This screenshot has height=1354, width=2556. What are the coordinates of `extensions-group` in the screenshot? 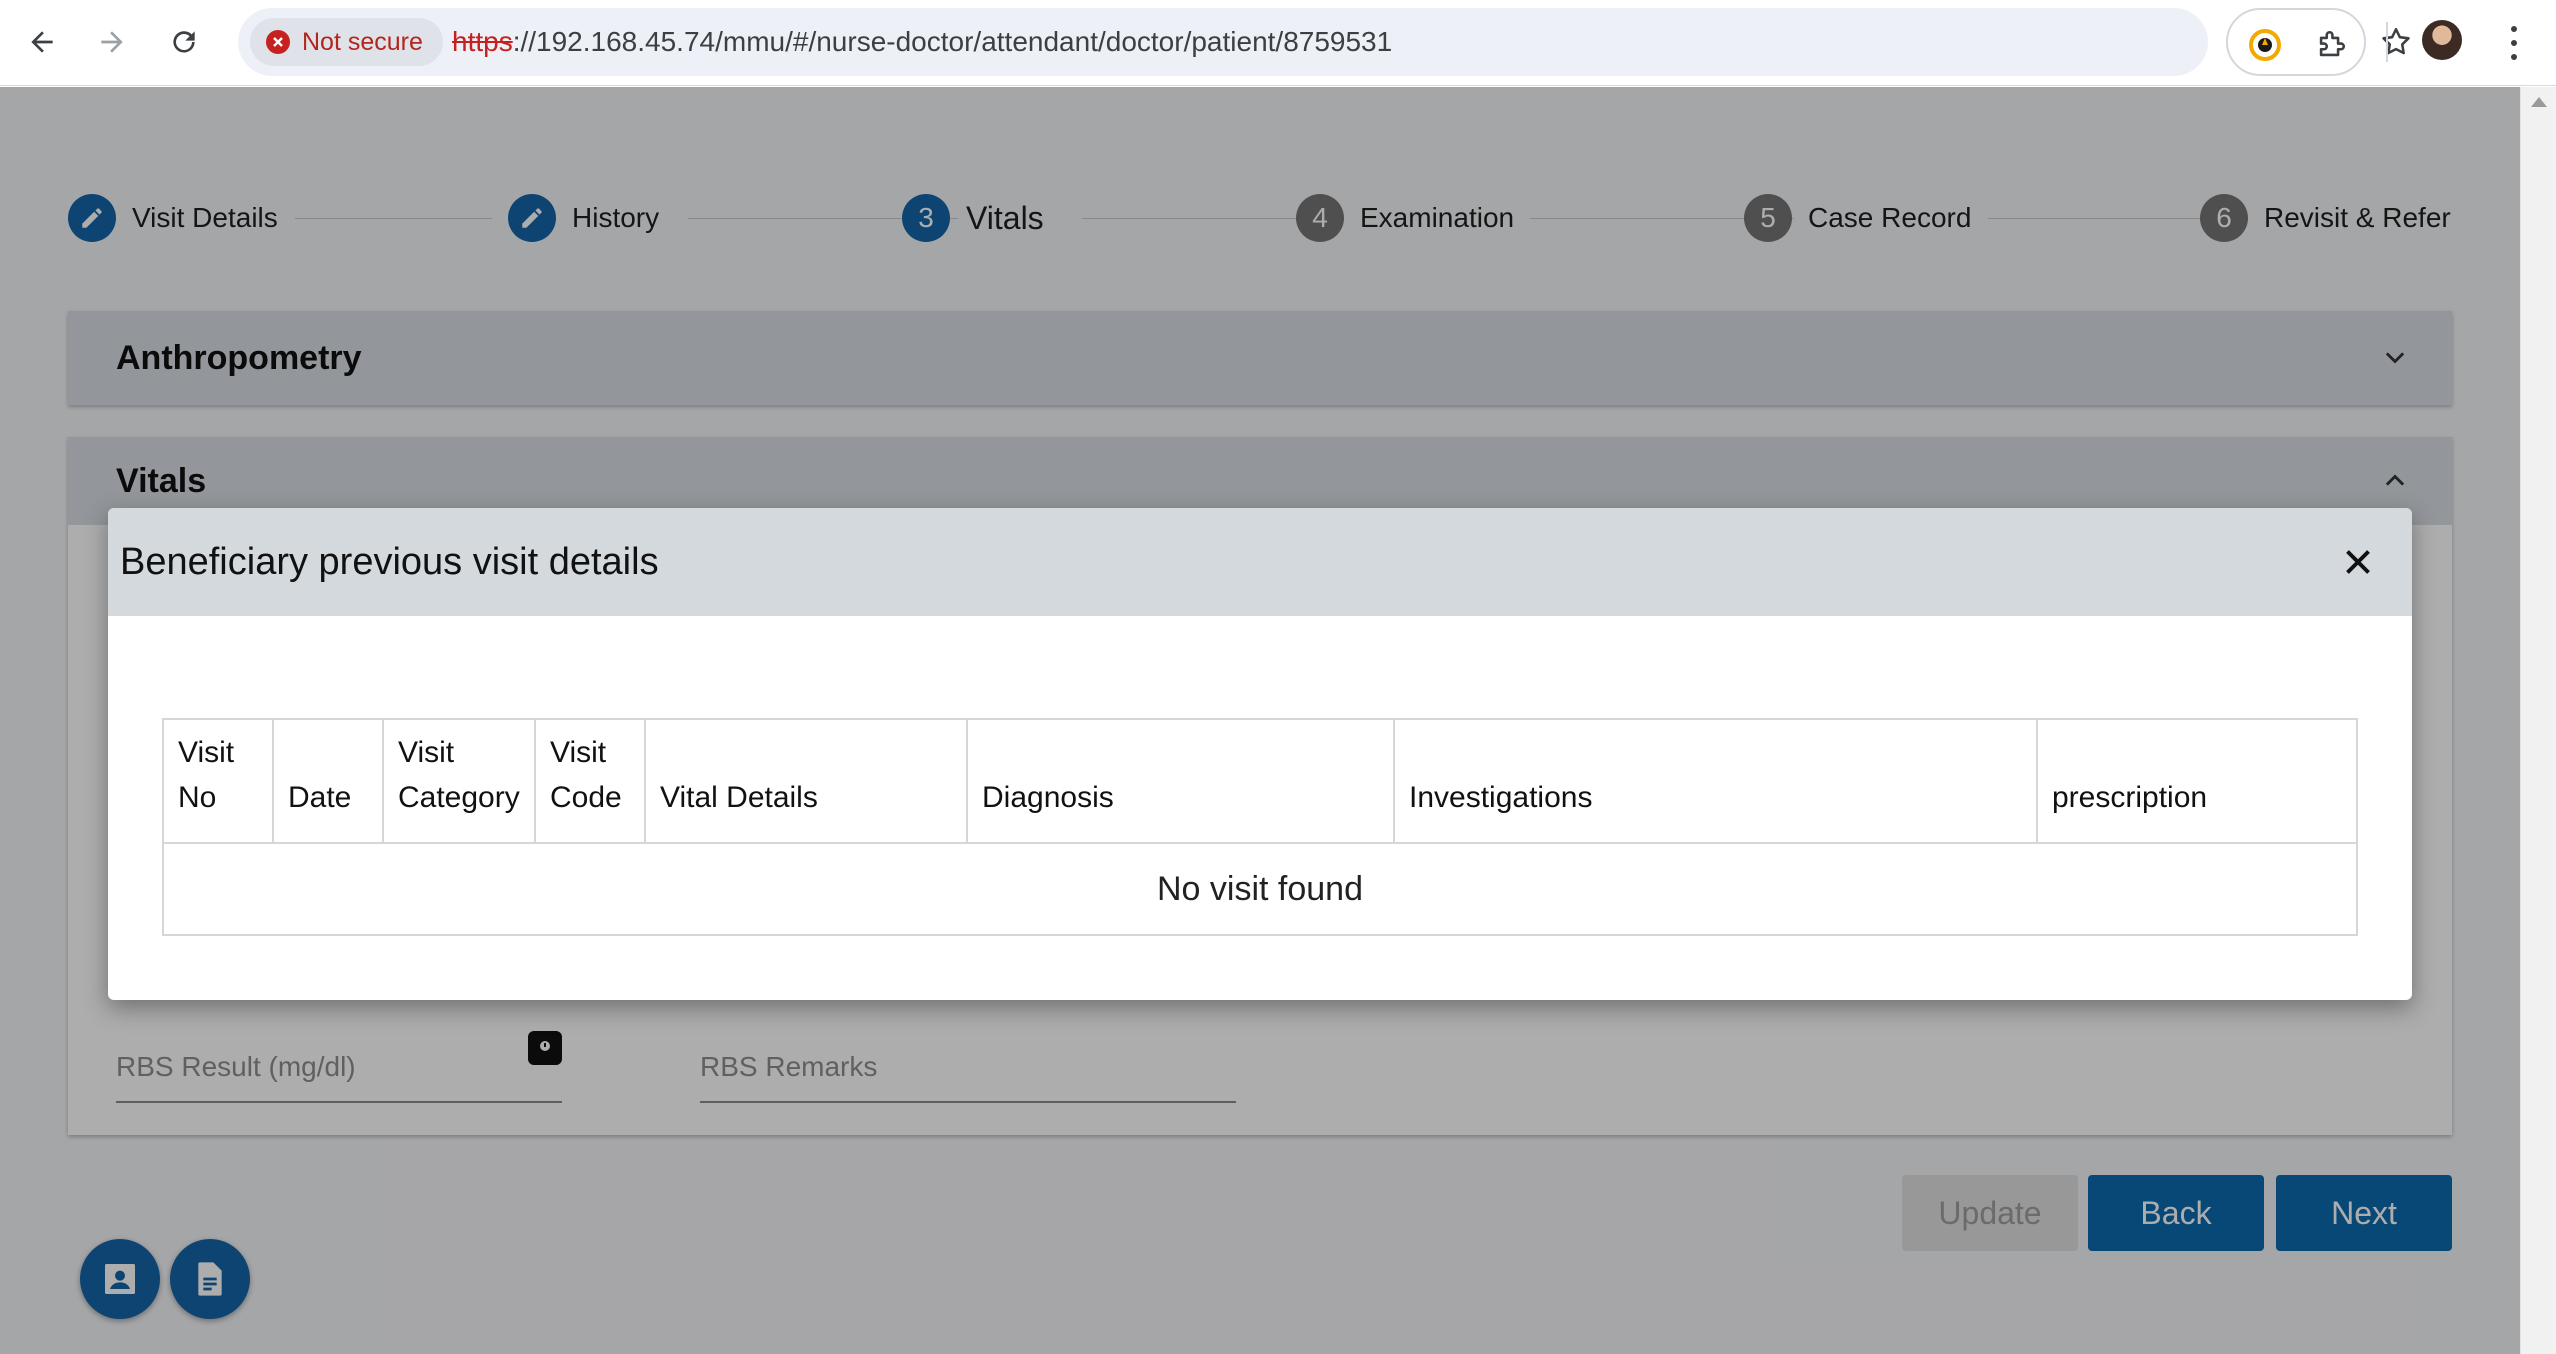 It's located at (2296, 42).